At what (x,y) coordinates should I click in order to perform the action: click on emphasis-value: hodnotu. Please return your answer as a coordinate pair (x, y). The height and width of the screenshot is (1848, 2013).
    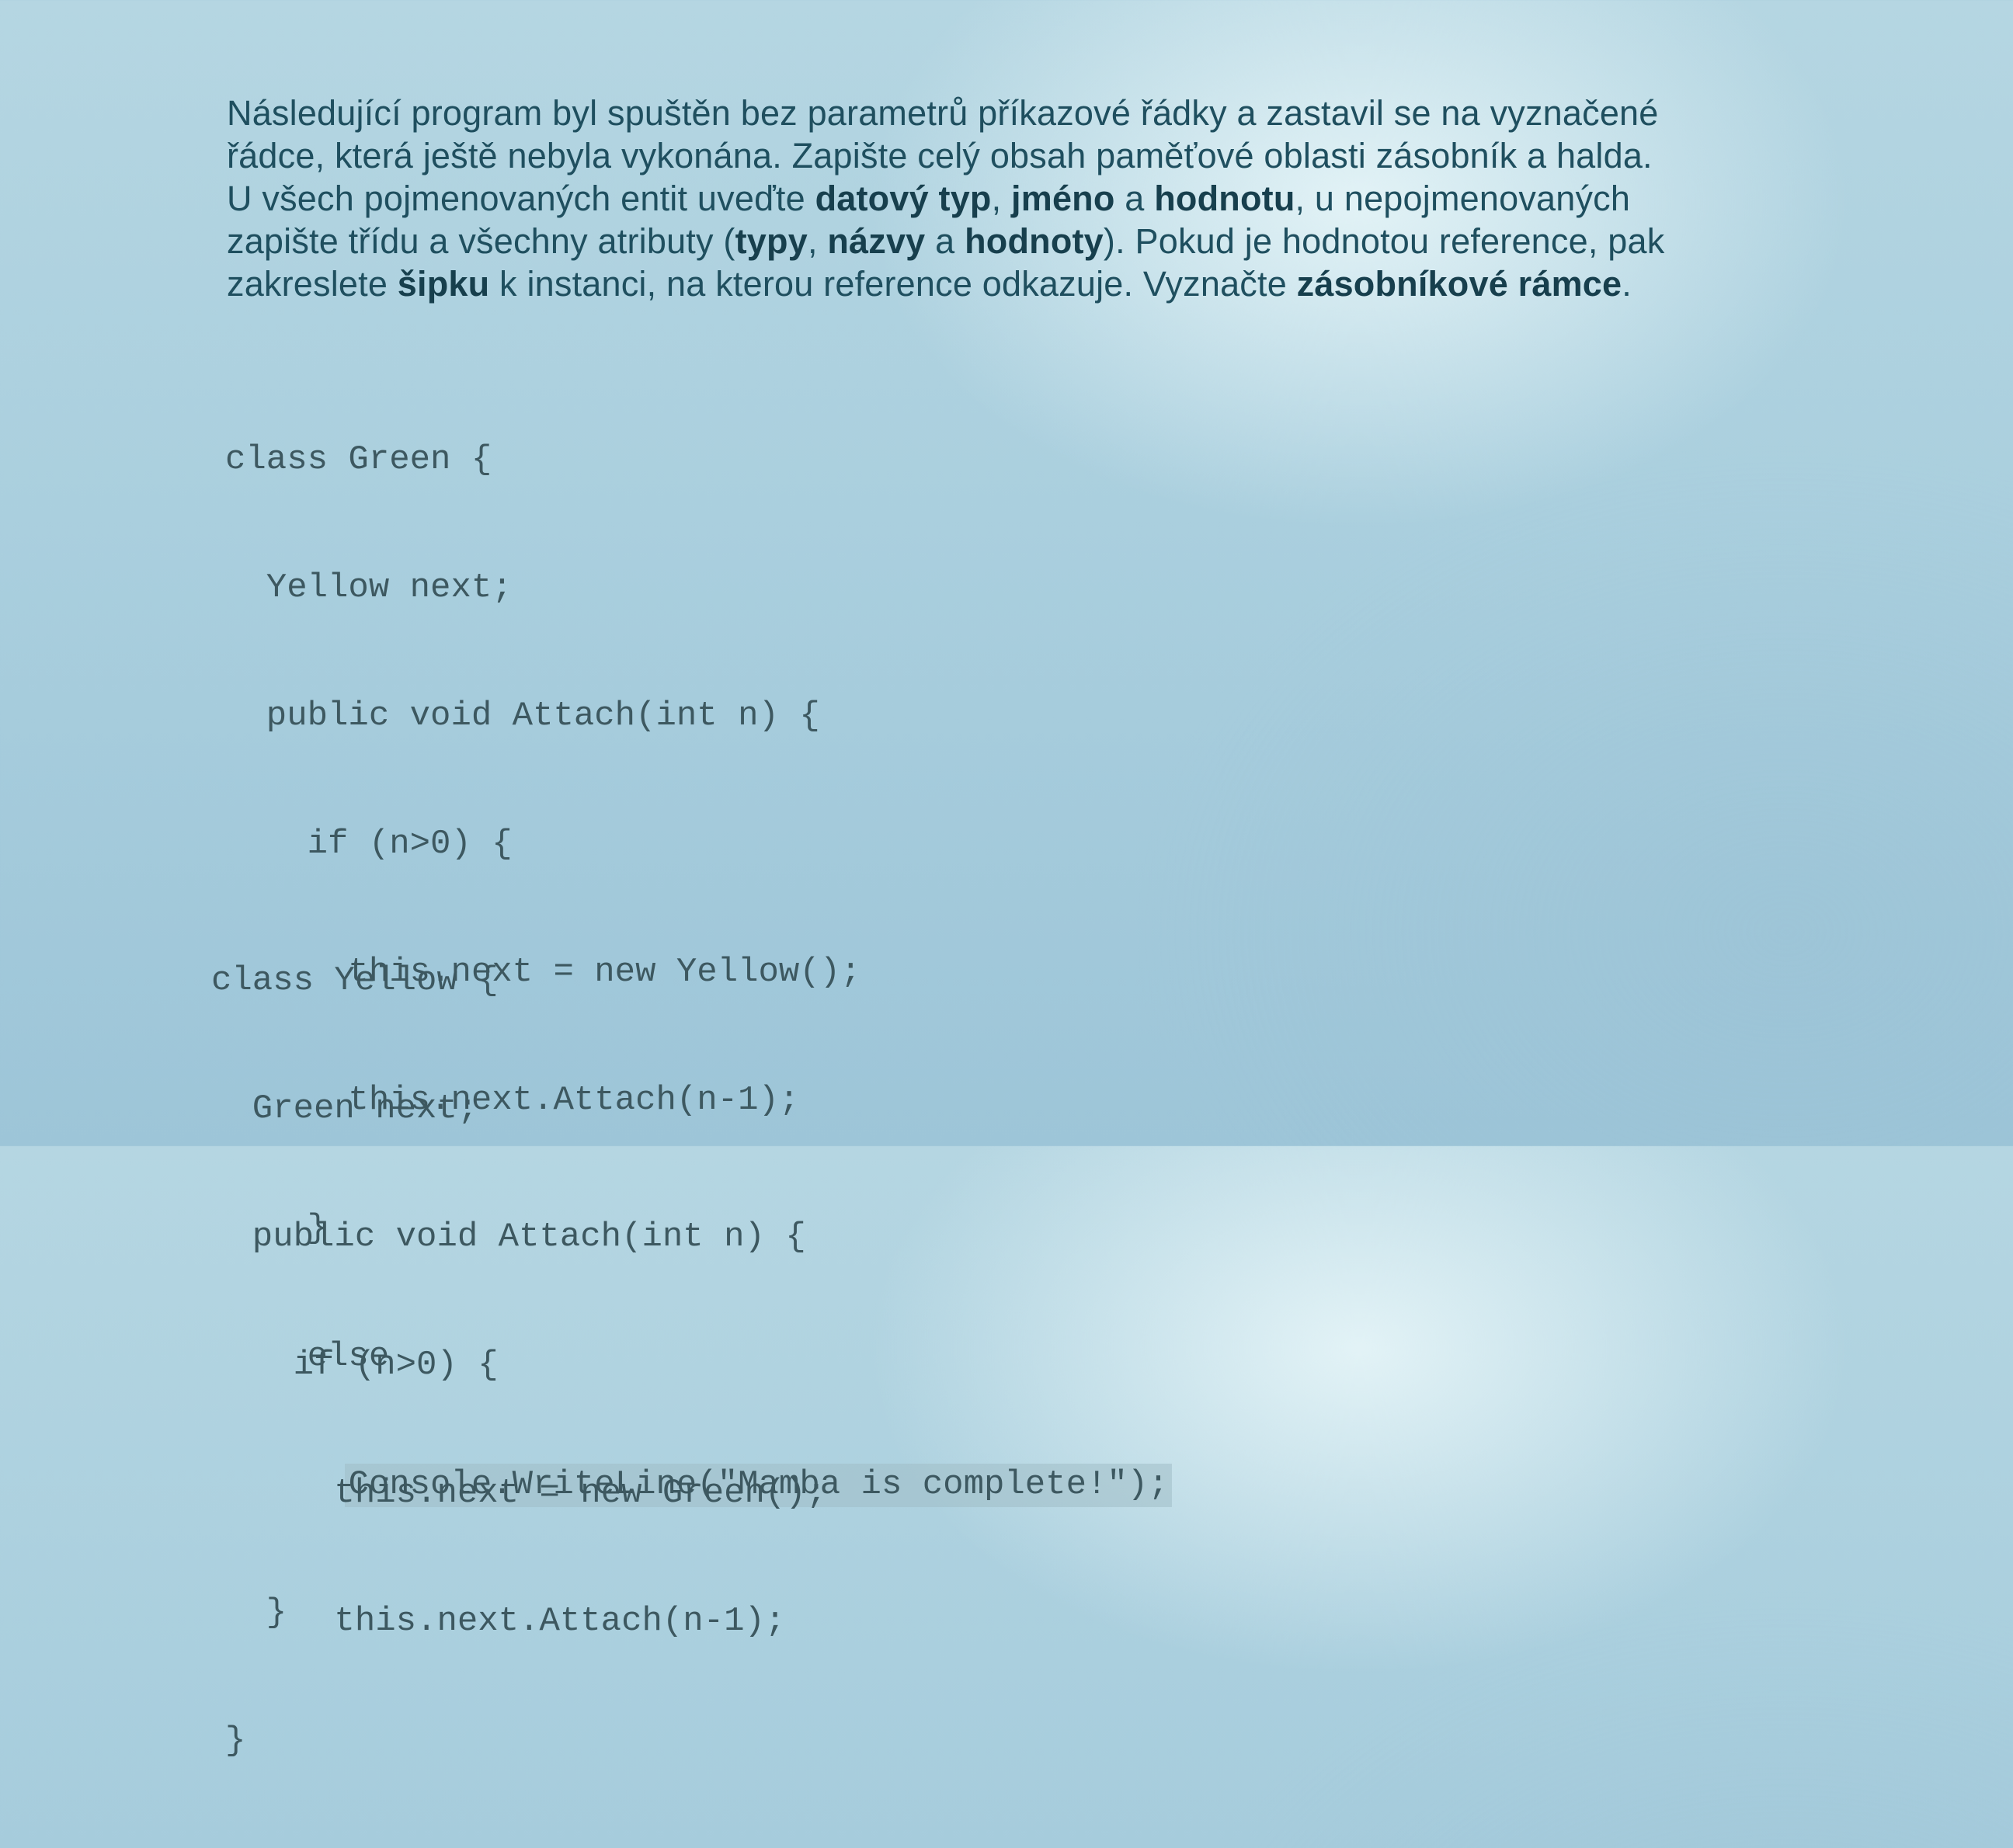
    Looking at the image, I should click on (1224, 198).